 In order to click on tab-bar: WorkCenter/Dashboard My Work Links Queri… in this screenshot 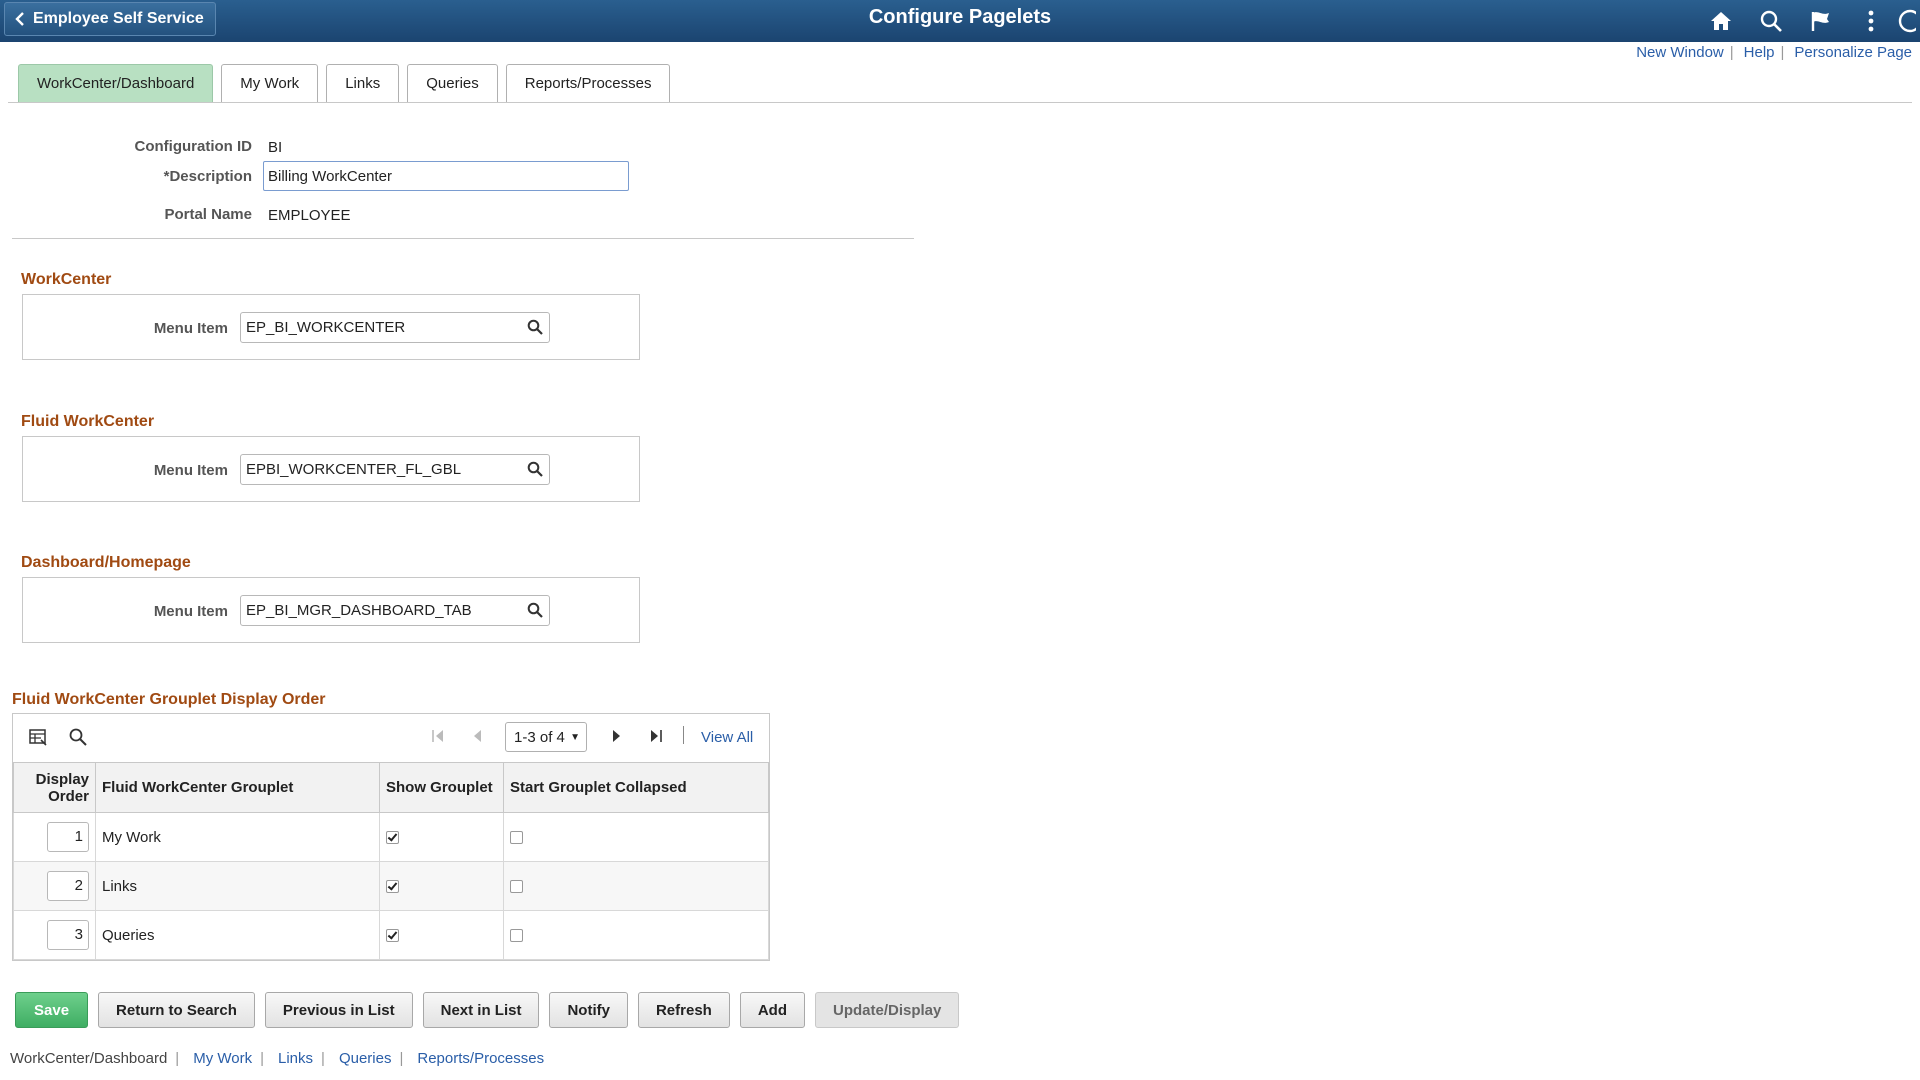, I will do `click(348, 83)`.